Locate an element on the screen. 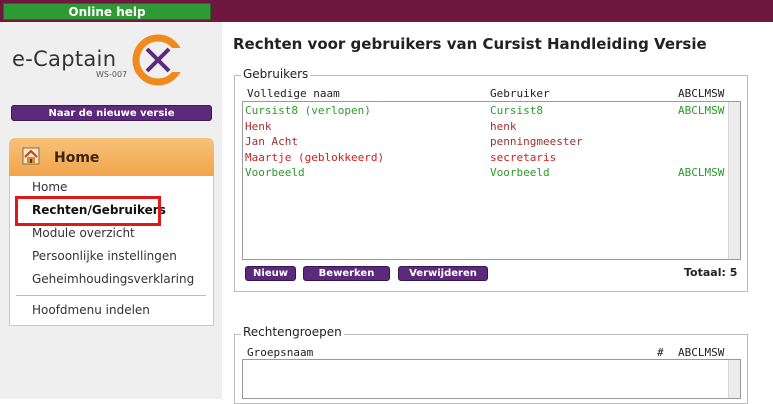 This screenshot has height=404, width=773. users-list-scrollbar is located at coordinates (734, 180).